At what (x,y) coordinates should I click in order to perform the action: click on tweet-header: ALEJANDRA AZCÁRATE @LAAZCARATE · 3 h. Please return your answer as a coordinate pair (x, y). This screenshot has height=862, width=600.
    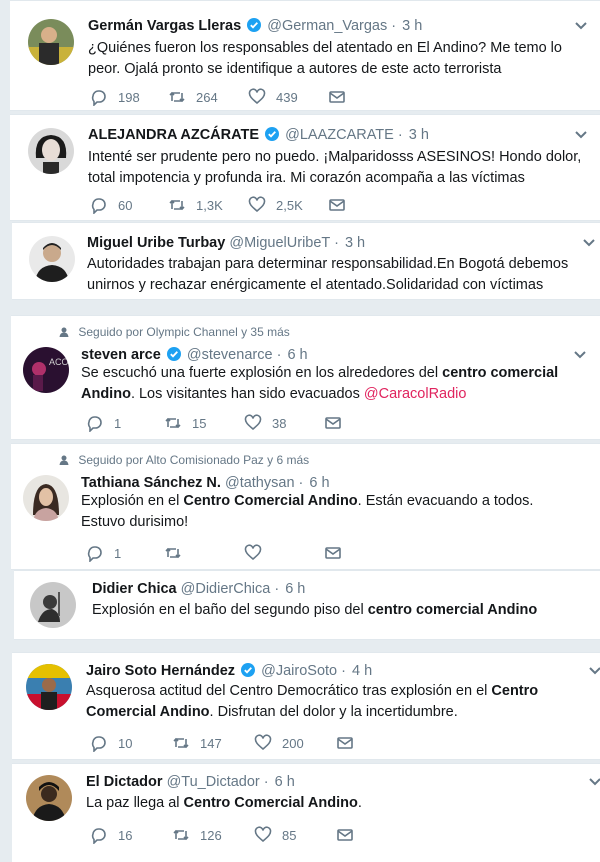
    Looking at the image, I should click on (258, 135).